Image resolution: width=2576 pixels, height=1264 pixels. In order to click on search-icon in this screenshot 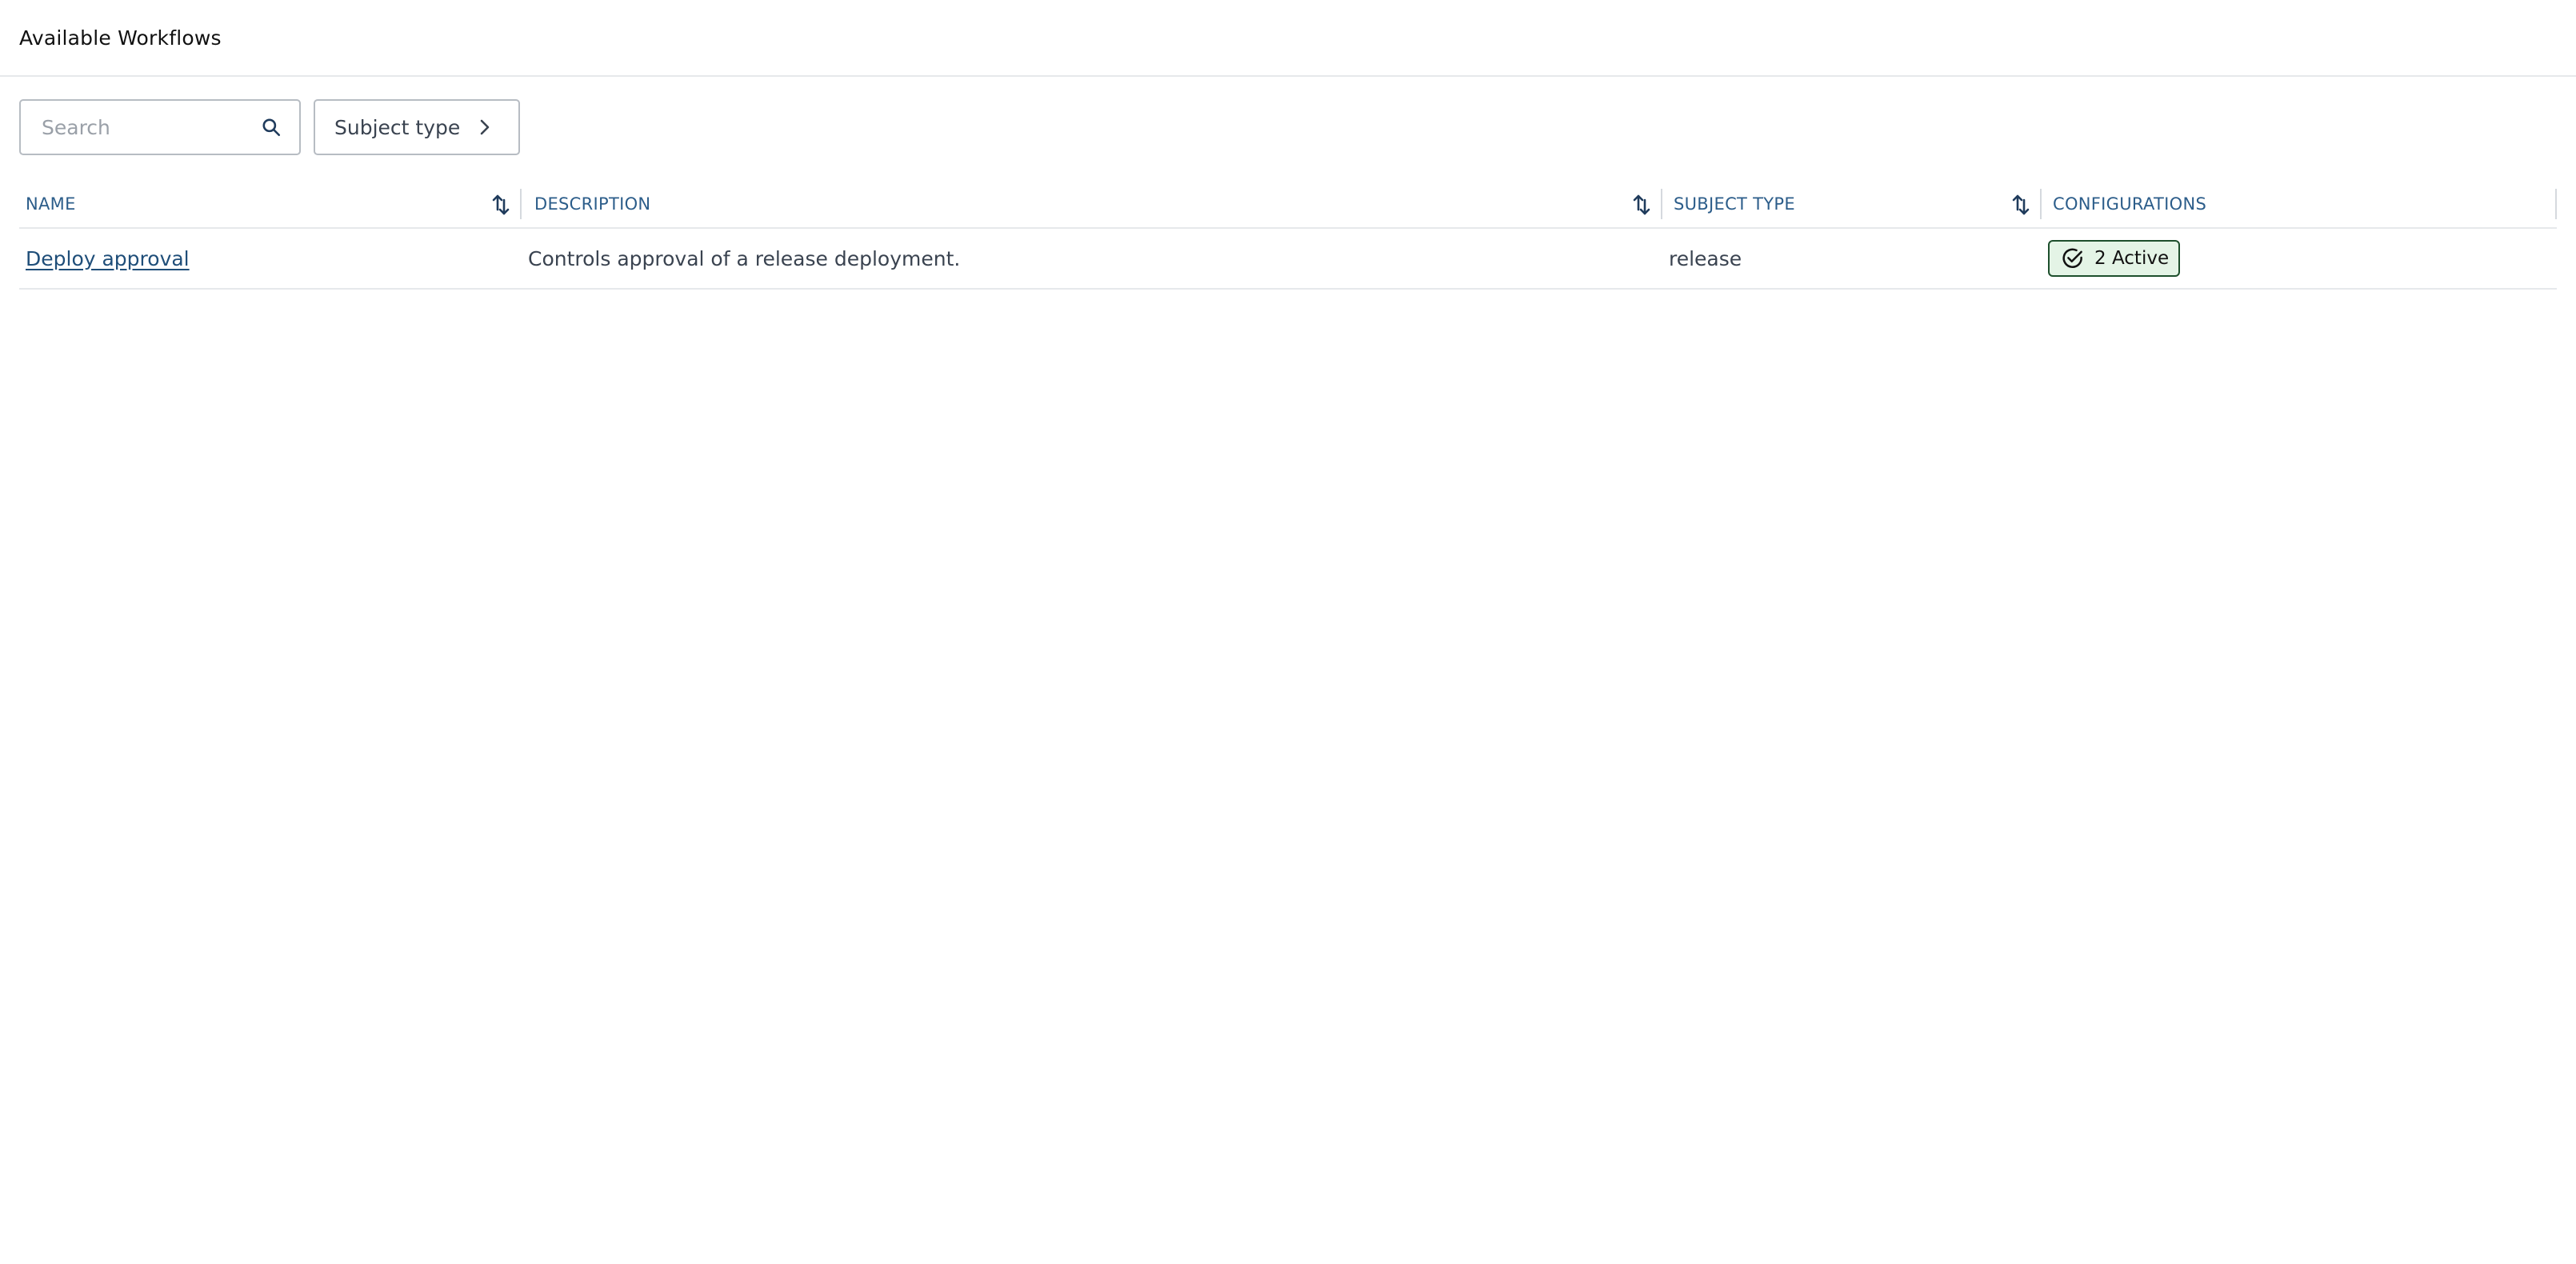, I will do `click(271, 127)`.